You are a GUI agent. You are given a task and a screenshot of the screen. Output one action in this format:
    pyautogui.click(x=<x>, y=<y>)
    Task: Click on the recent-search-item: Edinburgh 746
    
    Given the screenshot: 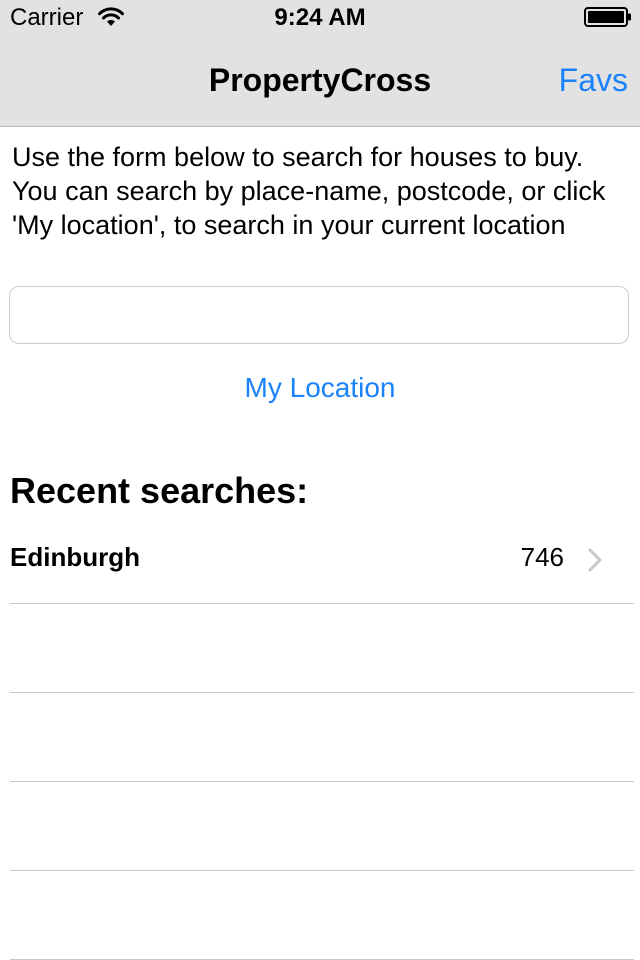 What is the action you would take?
    pyautogui.click(x=322, y=560)
    